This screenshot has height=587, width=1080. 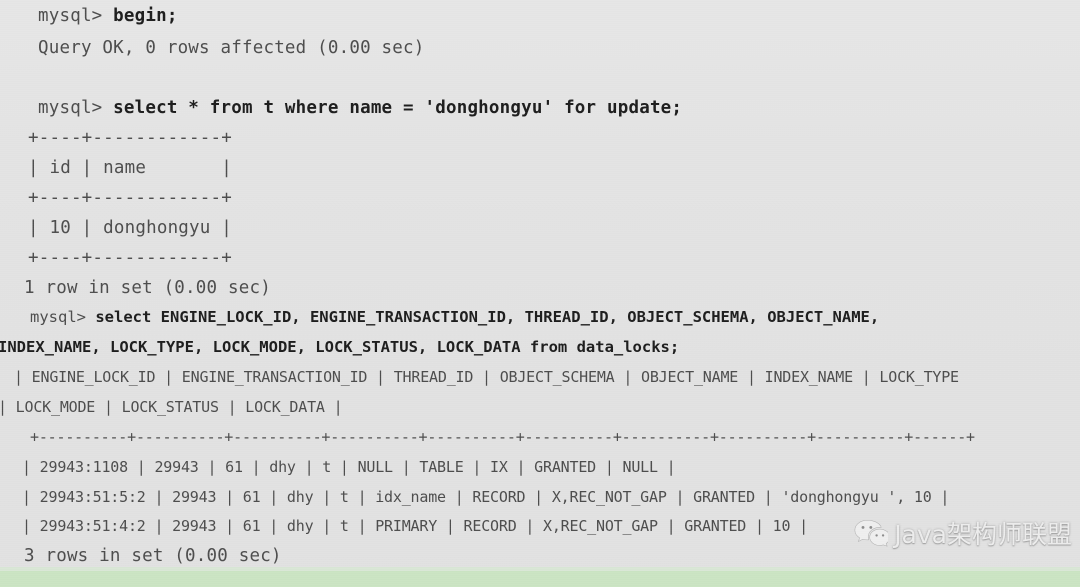 I want to click on terminal-line: Query OK, 0 rows affected (0.00 sec), so click(x=231, y=48).